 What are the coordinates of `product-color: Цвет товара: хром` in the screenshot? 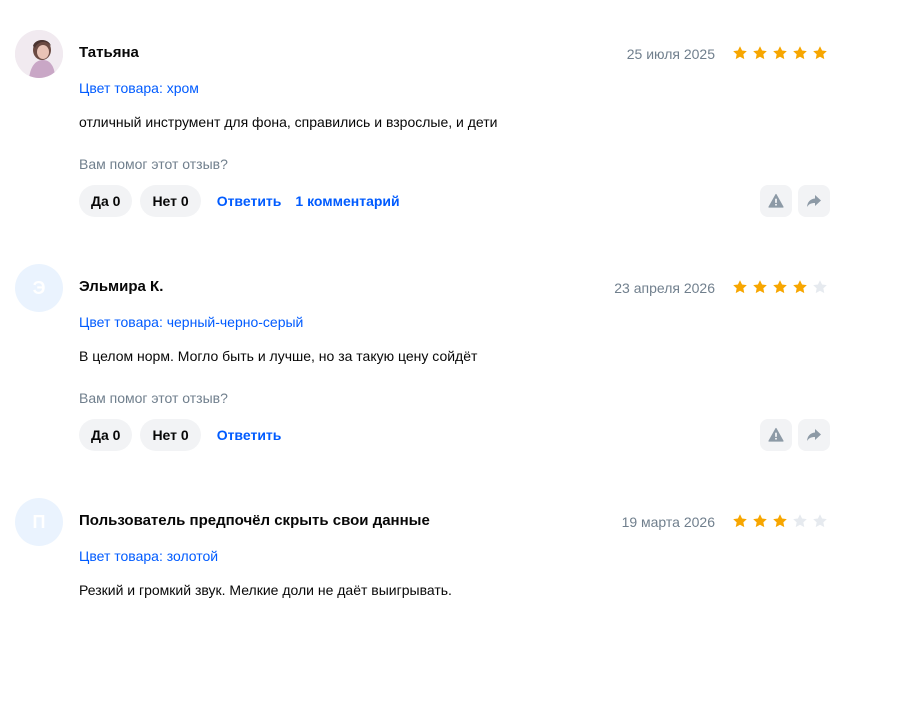 It's located at (139, 88).